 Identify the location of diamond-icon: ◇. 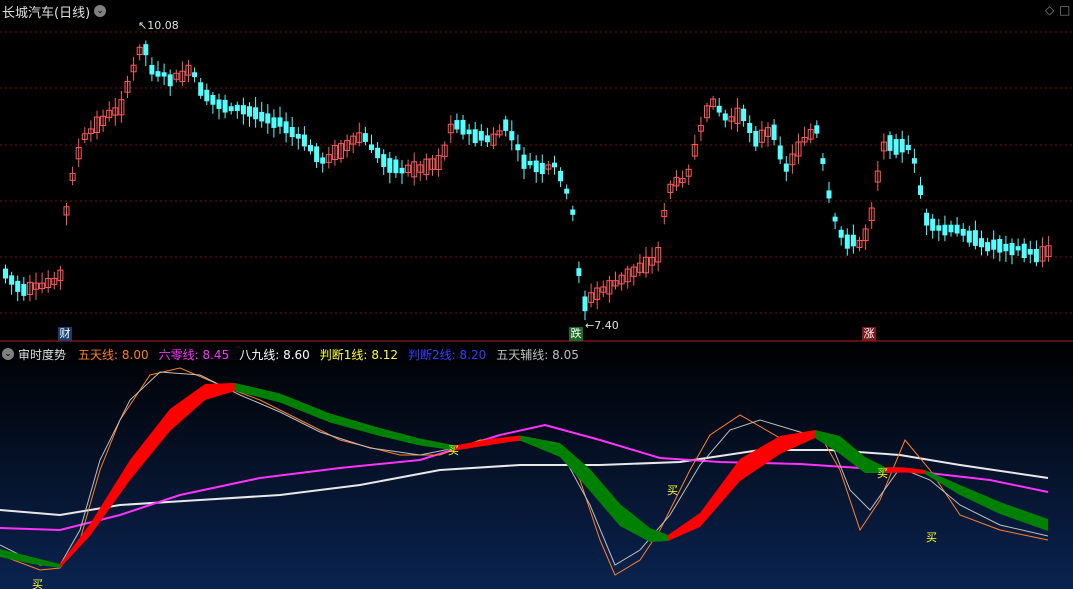
(1049, 10).